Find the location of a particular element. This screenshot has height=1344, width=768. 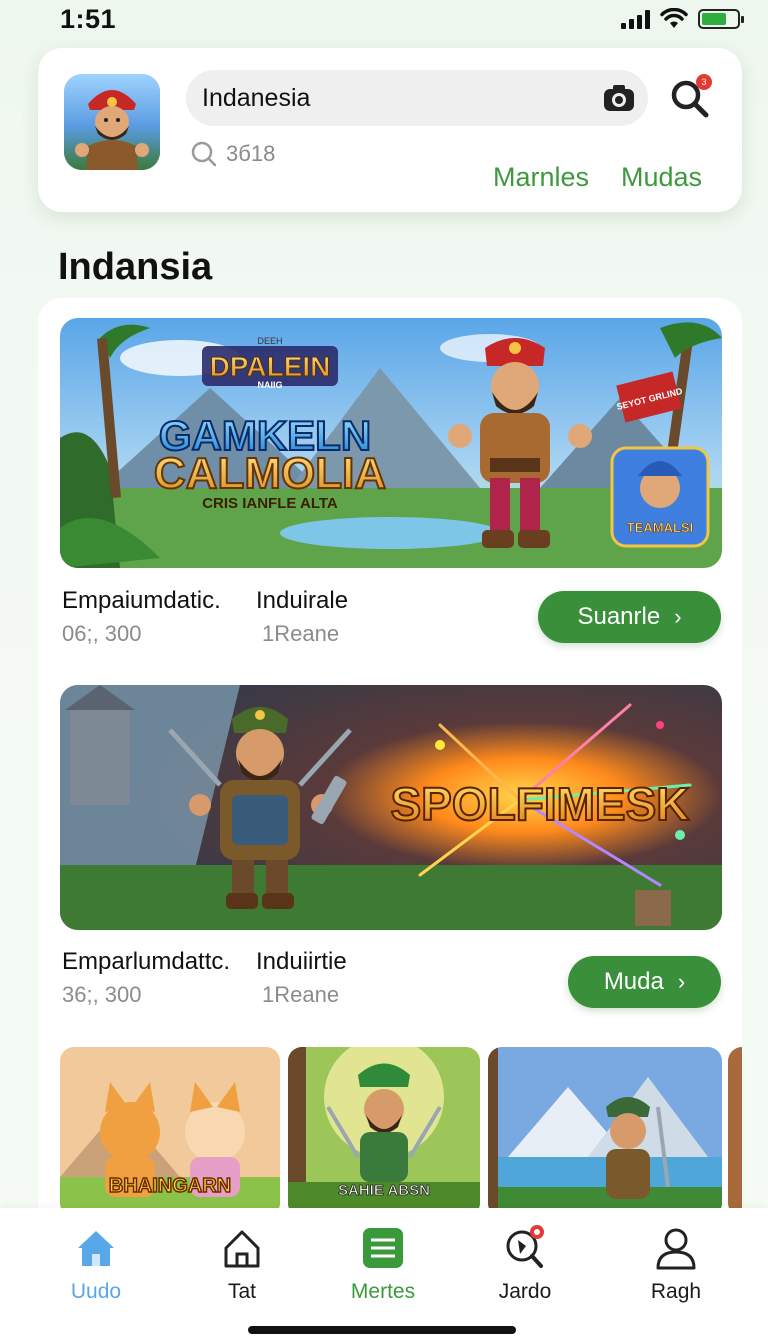

item-title: Empaiumdatic. is located at coordinates (141, 600).